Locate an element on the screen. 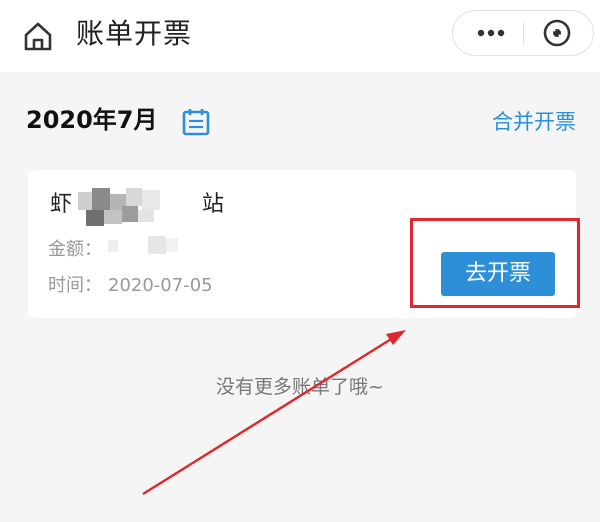 This screenshot has height=522, width=600. time-value: 2020-07-05 is located at coordinates (160, 285).